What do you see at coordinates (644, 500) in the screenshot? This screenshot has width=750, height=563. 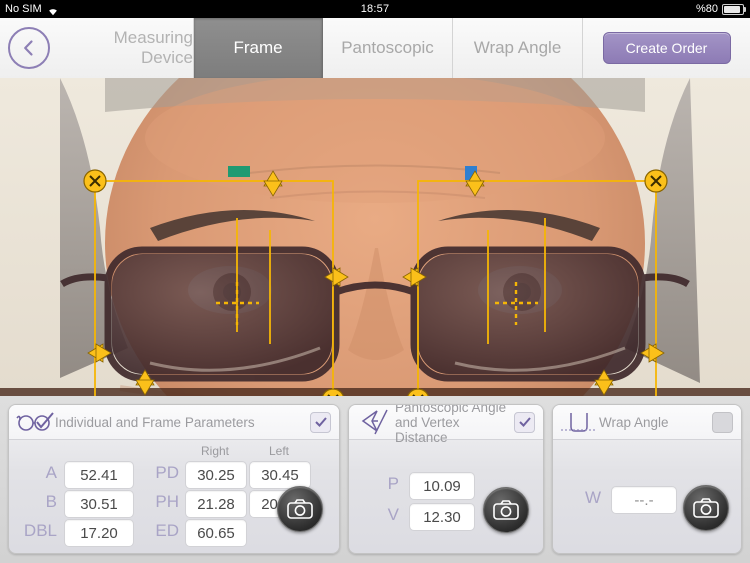 I see `value-w: --.-` at bounding box center [644, 500].